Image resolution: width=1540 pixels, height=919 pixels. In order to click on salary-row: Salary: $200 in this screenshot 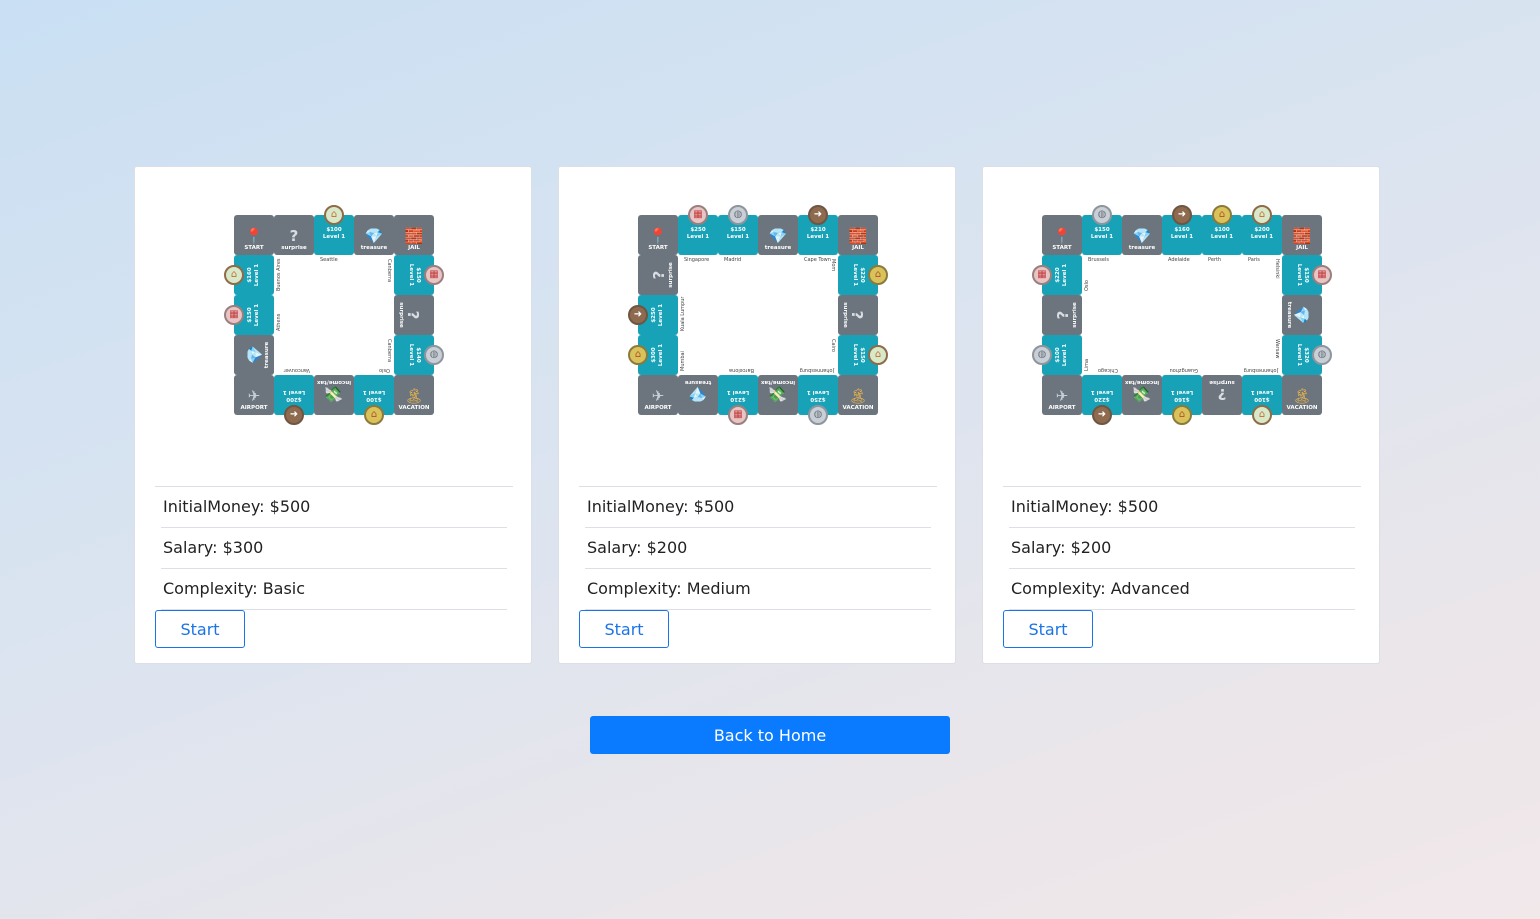, I will do `click(758, 548)`.